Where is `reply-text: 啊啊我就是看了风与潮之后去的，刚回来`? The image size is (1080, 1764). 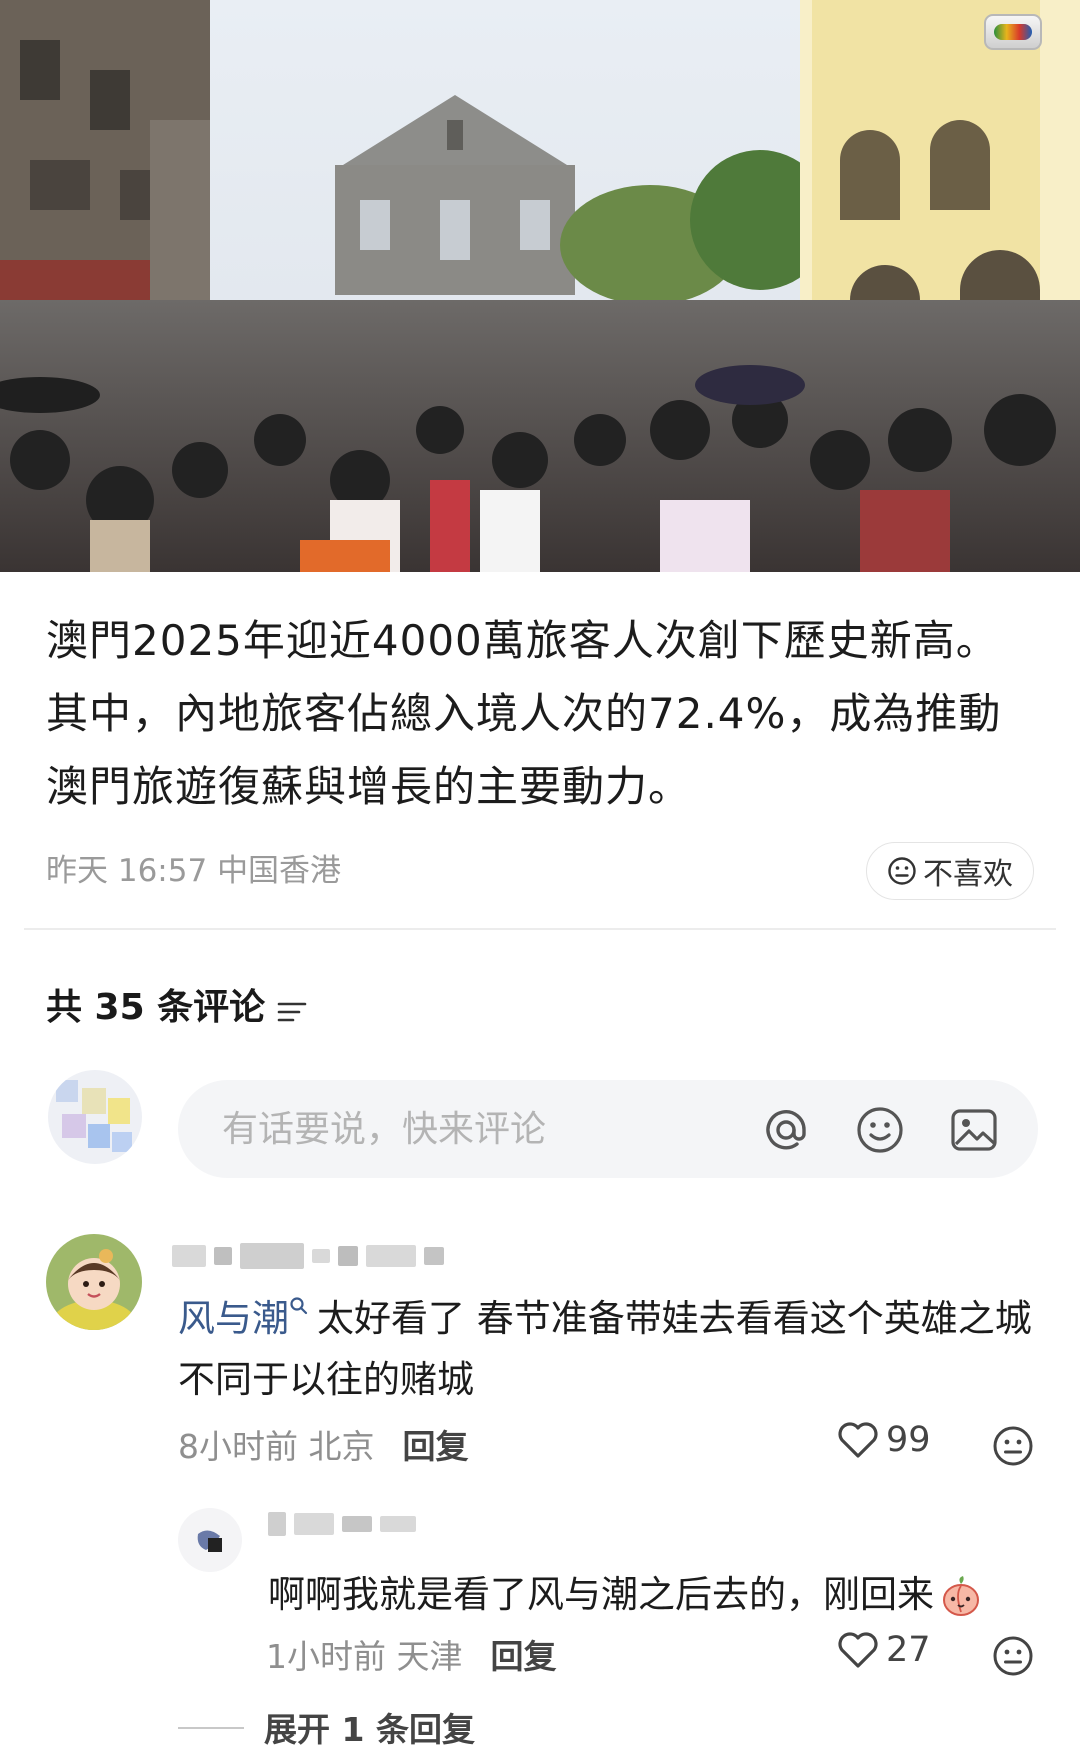 reply-text: 啊啊我就是看了风与潮之后去的，刚回来 is located at coordinates (658, 1594).